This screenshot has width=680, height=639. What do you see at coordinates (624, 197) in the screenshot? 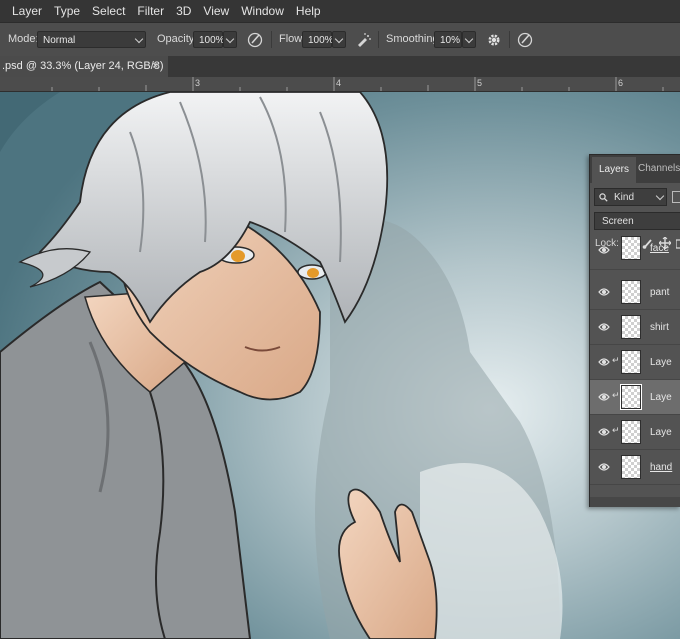
I see `filter-value: Kind` at bounding box center [624, 197].